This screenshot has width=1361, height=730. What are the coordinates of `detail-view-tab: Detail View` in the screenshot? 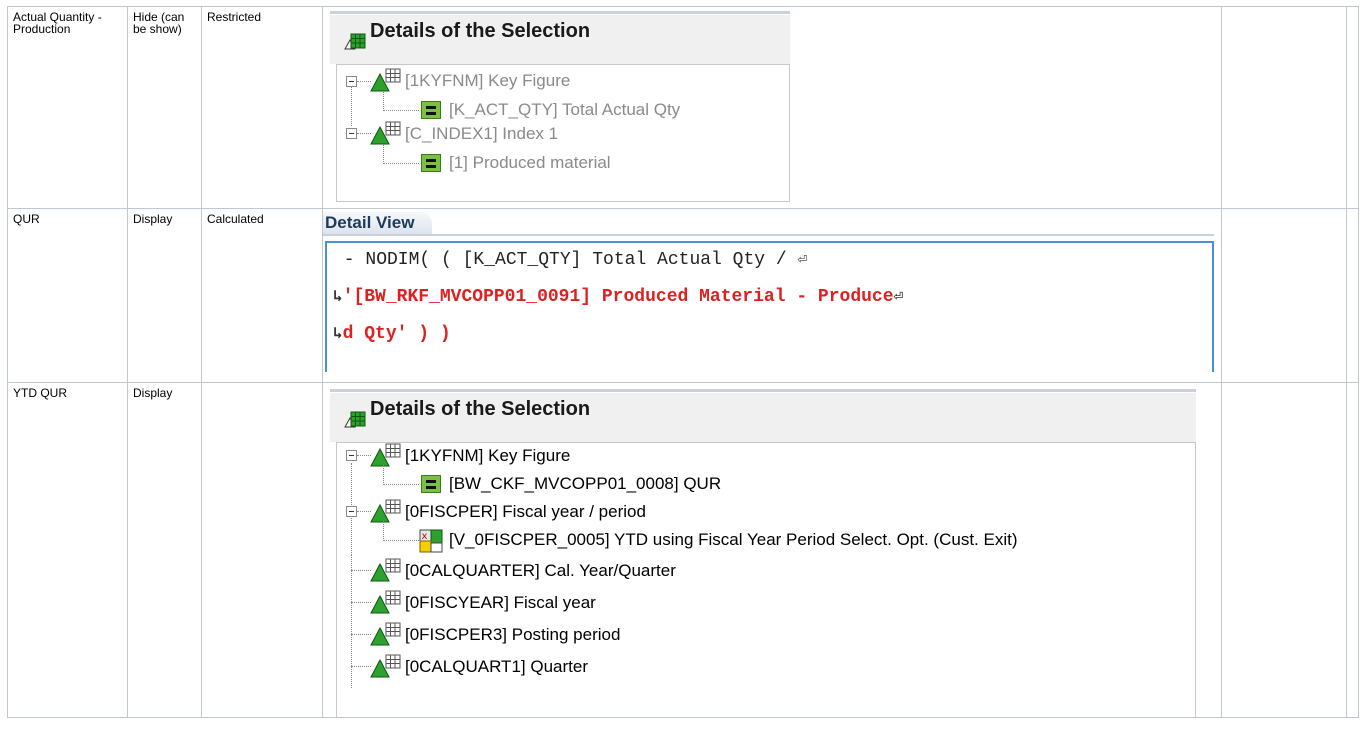 It's located at (378, 223).